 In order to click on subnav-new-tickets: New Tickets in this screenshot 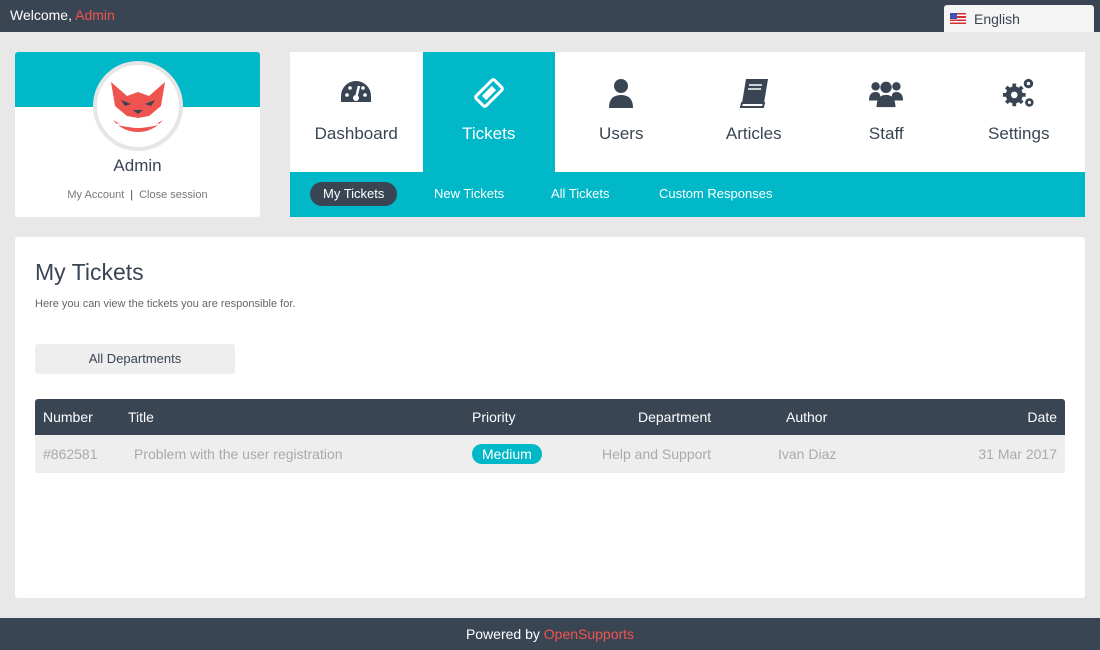, I will do `click(469, 194)`.